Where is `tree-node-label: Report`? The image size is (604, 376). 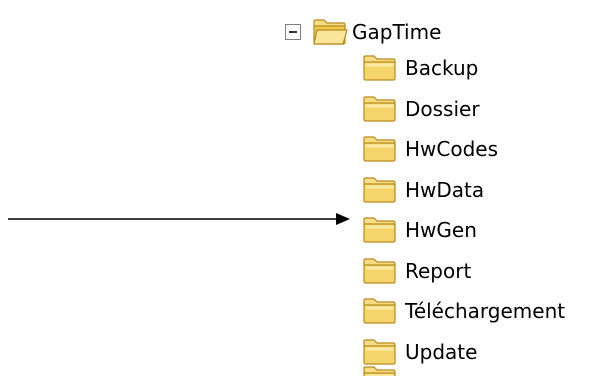 tree-node-label: Report is located at coordinates (438, 270).